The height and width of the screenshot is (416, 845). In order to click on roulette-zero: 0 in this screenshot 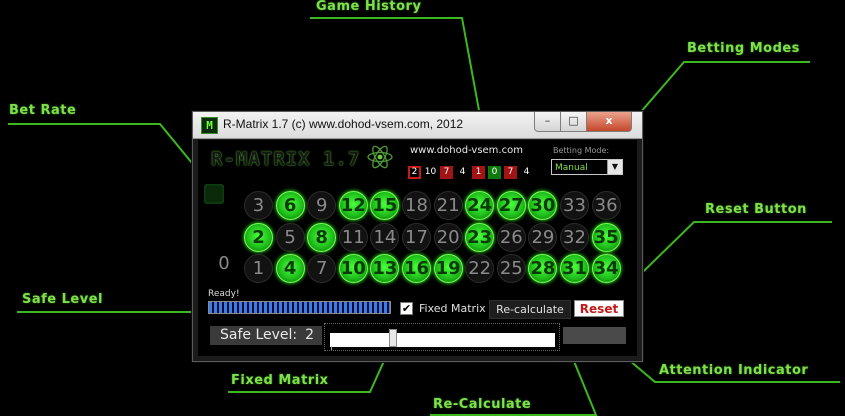, I will do `click(224, 263)`.